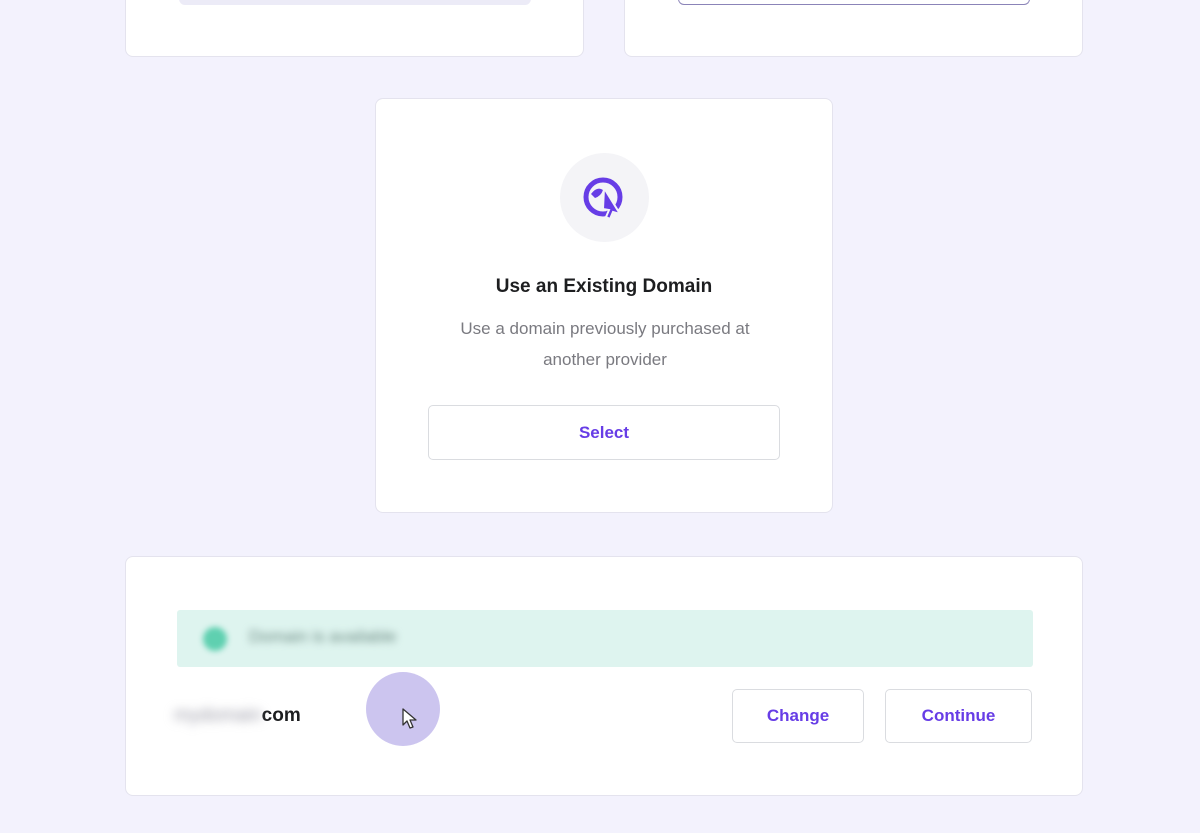  Describe the element at coordinates (605, 638) in the screenshot. I see `domain-status-banner: Domain is available` at that location.